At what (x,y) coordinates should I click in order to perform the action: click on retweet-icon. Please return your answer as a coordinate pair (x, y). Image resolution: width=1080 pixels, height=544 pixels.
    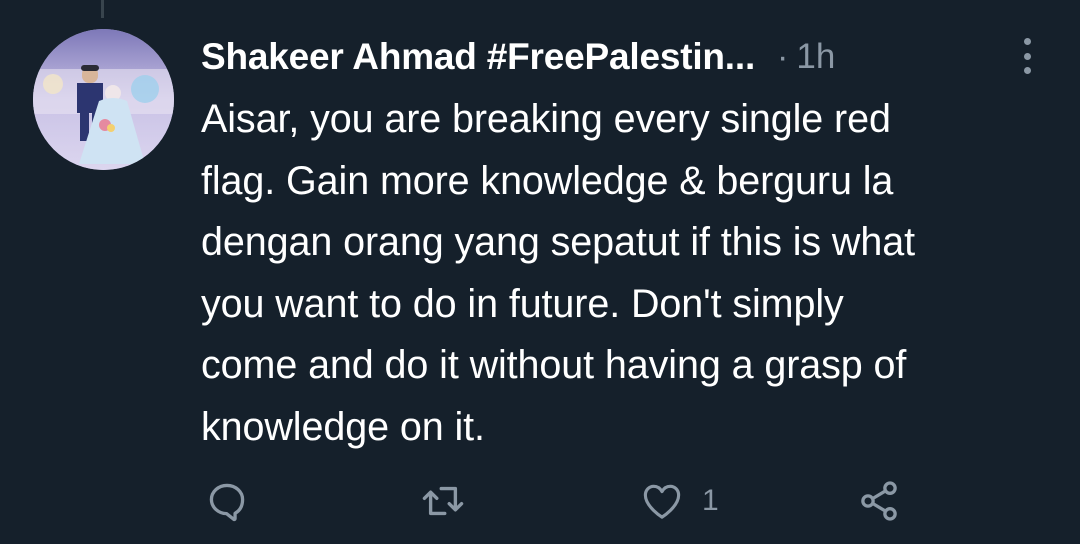
    Looking at the image, I should click on (443, 501).